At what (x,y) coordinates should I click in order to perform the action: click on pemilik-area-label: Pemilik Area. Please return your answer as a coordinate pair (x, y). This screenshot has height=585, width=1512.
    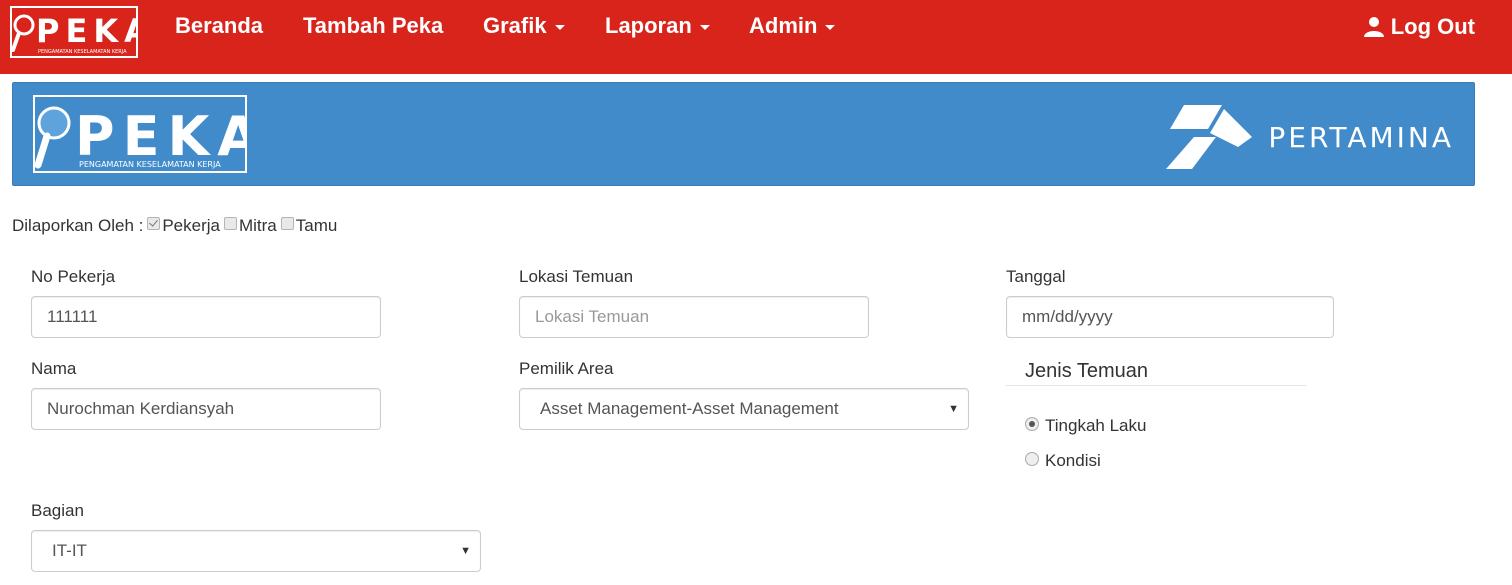
    Looking at the image, I should click on (566, 368).